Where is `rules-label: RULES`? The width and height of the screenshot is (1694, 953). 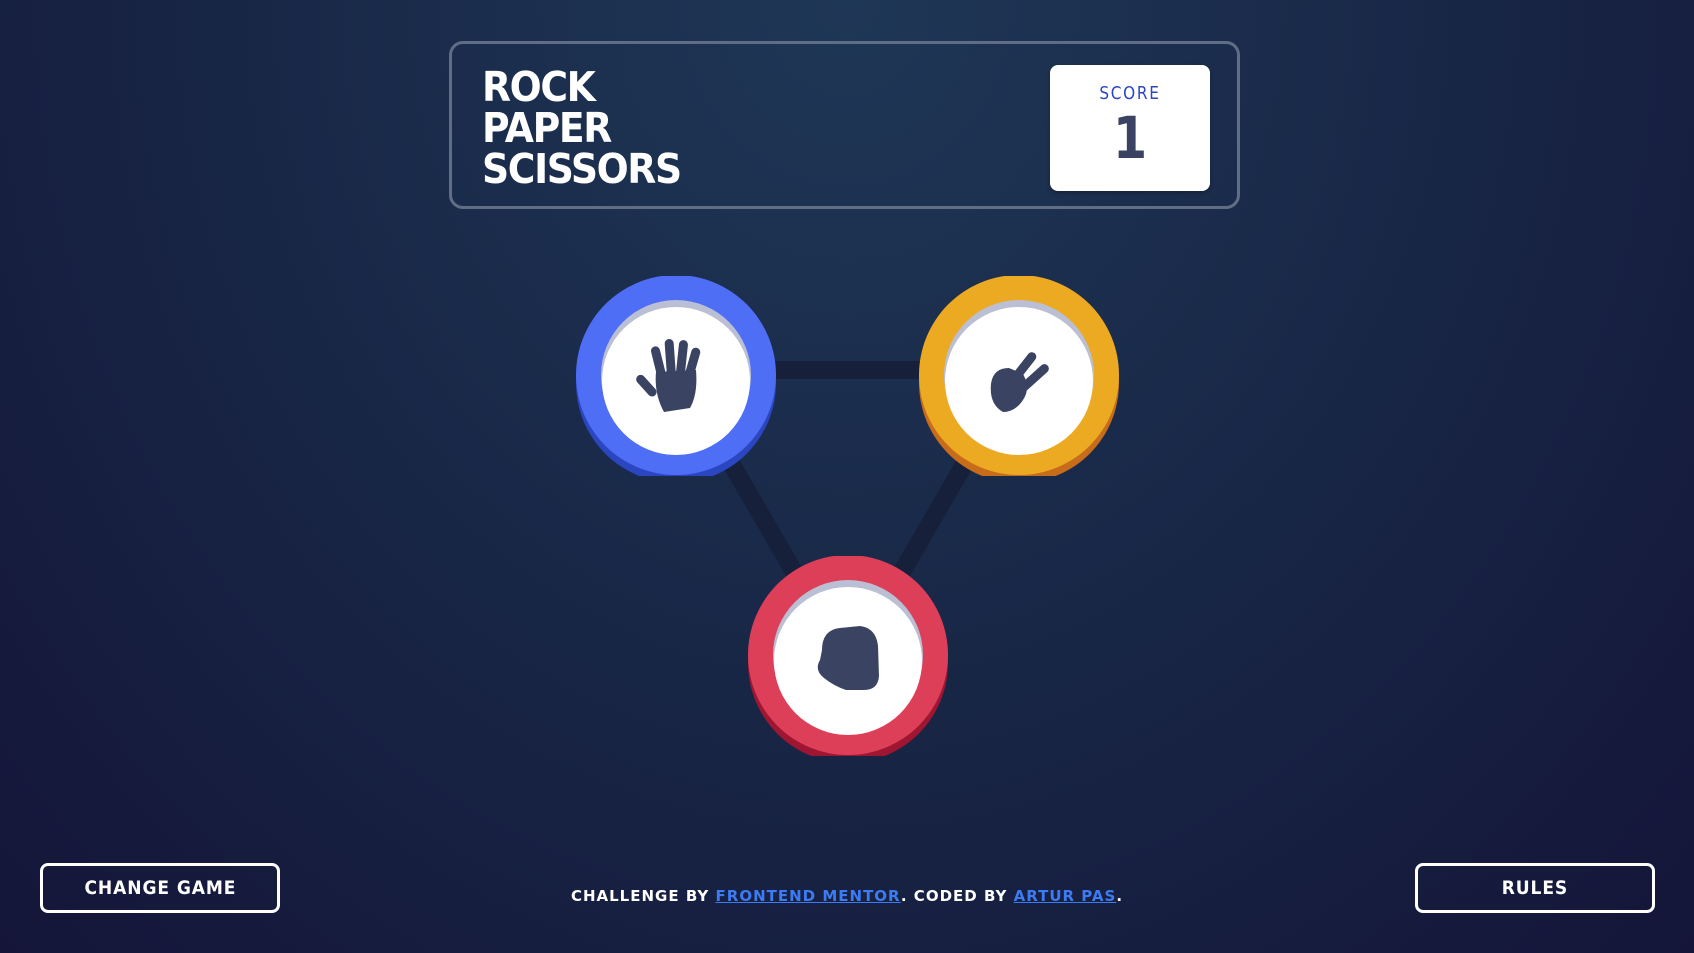 rules-label: RULES is located at coordinates (1535, 888).